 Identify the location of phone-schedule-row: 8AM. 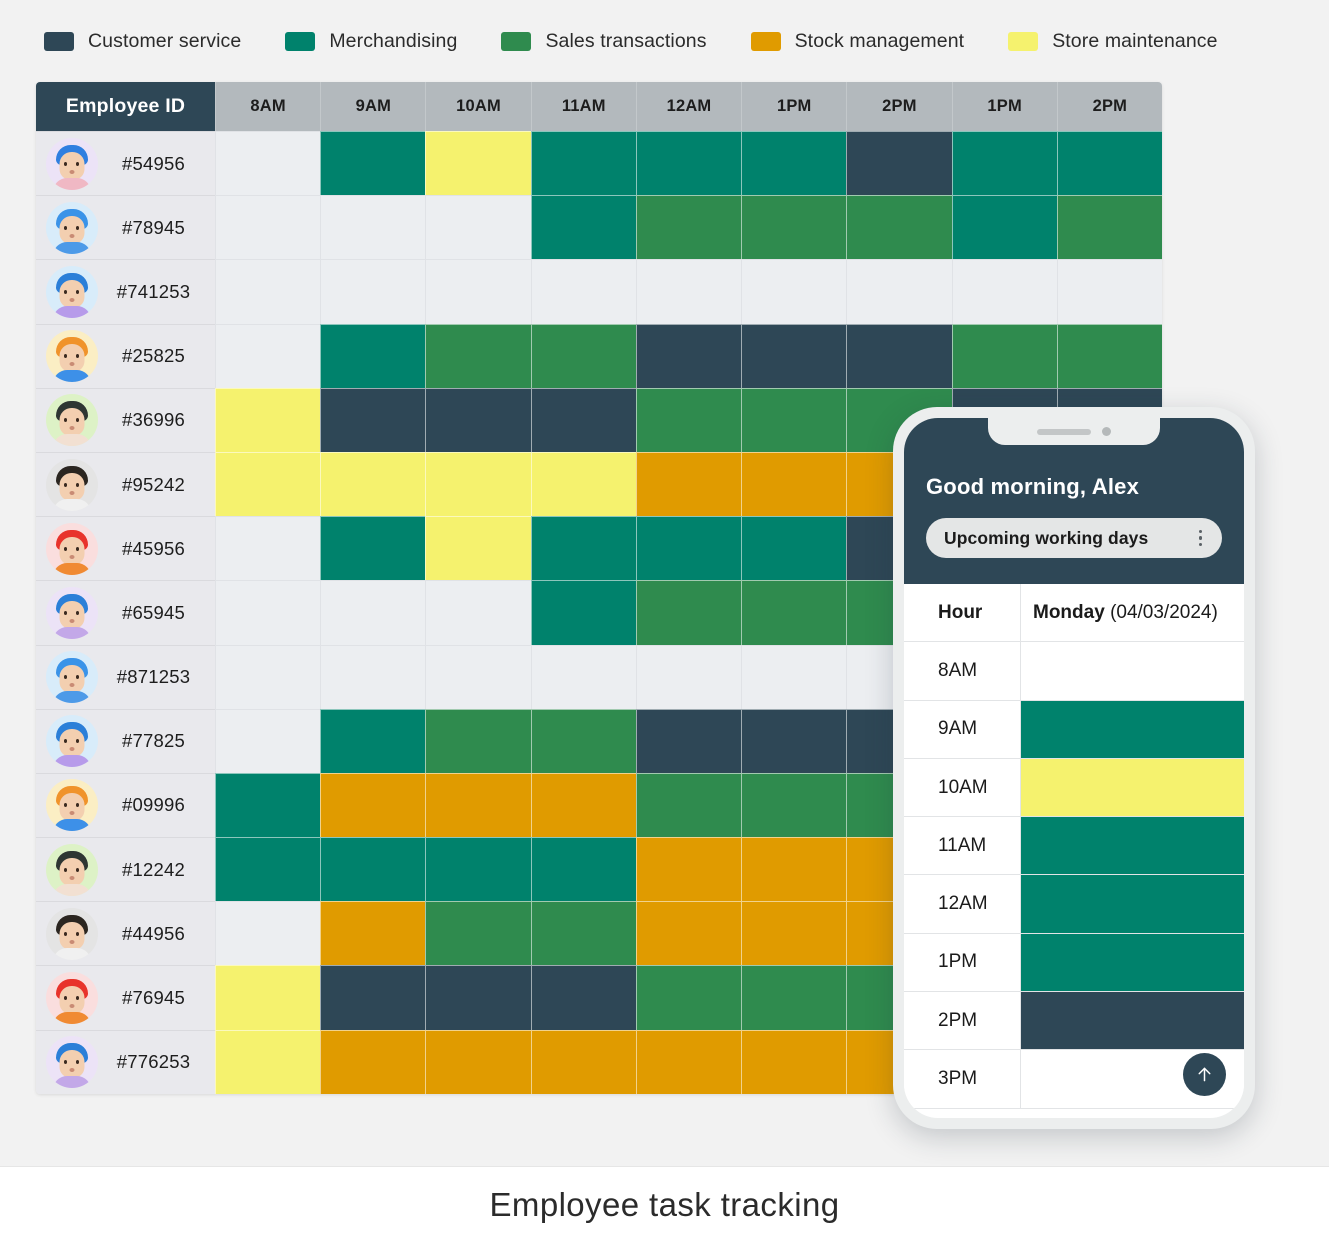
(1074, 671).